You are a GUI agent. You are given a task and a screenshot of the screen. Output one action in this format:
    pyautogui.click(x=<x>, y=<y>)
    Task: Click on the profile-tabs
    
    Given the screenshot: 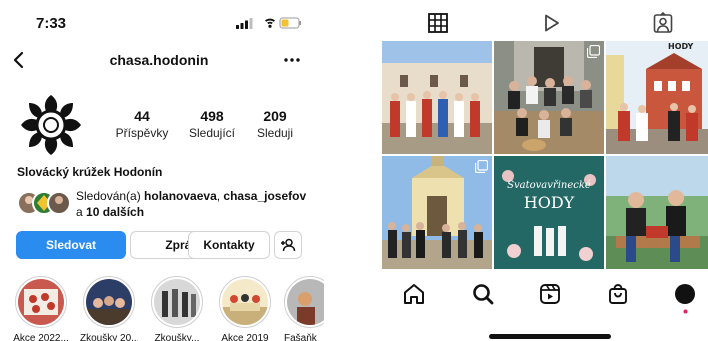 What is the action you would take?
    pyautogui.click(x=544, y=23)
    